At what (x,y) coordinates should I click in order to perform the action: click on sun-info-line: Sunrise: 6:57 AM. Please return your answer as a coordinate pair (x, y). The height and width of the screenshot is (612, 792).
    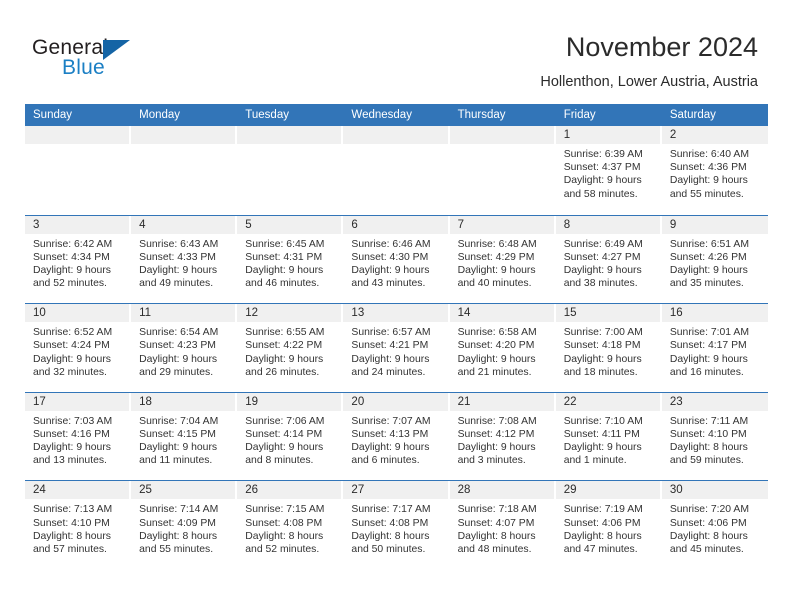
    Looking at the image, I should click on (391, 333).